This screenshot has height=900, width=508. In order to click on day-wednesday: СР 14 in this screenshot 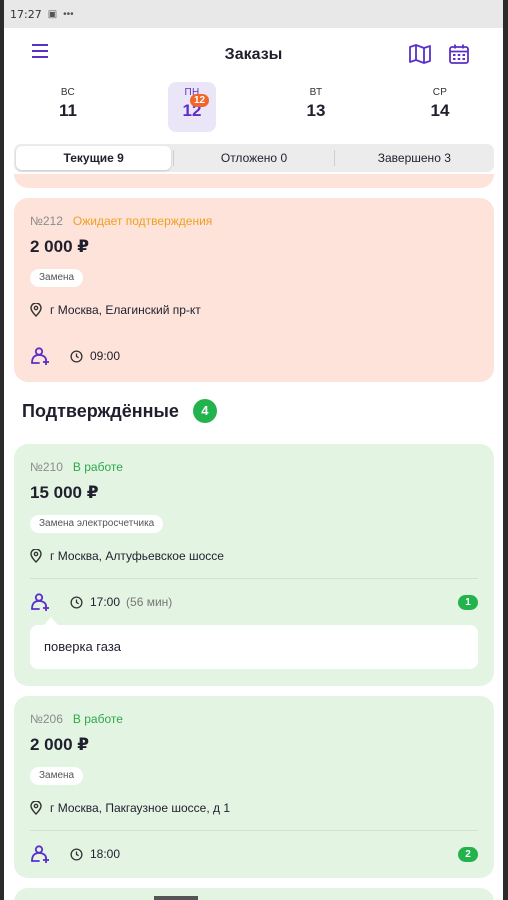, I will do `click(440, 107)`.